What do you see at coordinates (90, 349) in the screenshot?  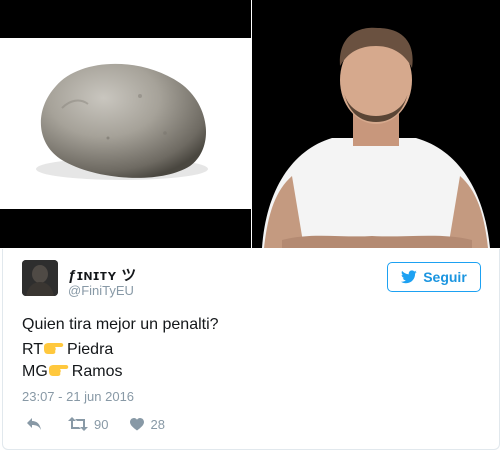 I see `line2-label: Piedra` at bounding box center [90, 349].